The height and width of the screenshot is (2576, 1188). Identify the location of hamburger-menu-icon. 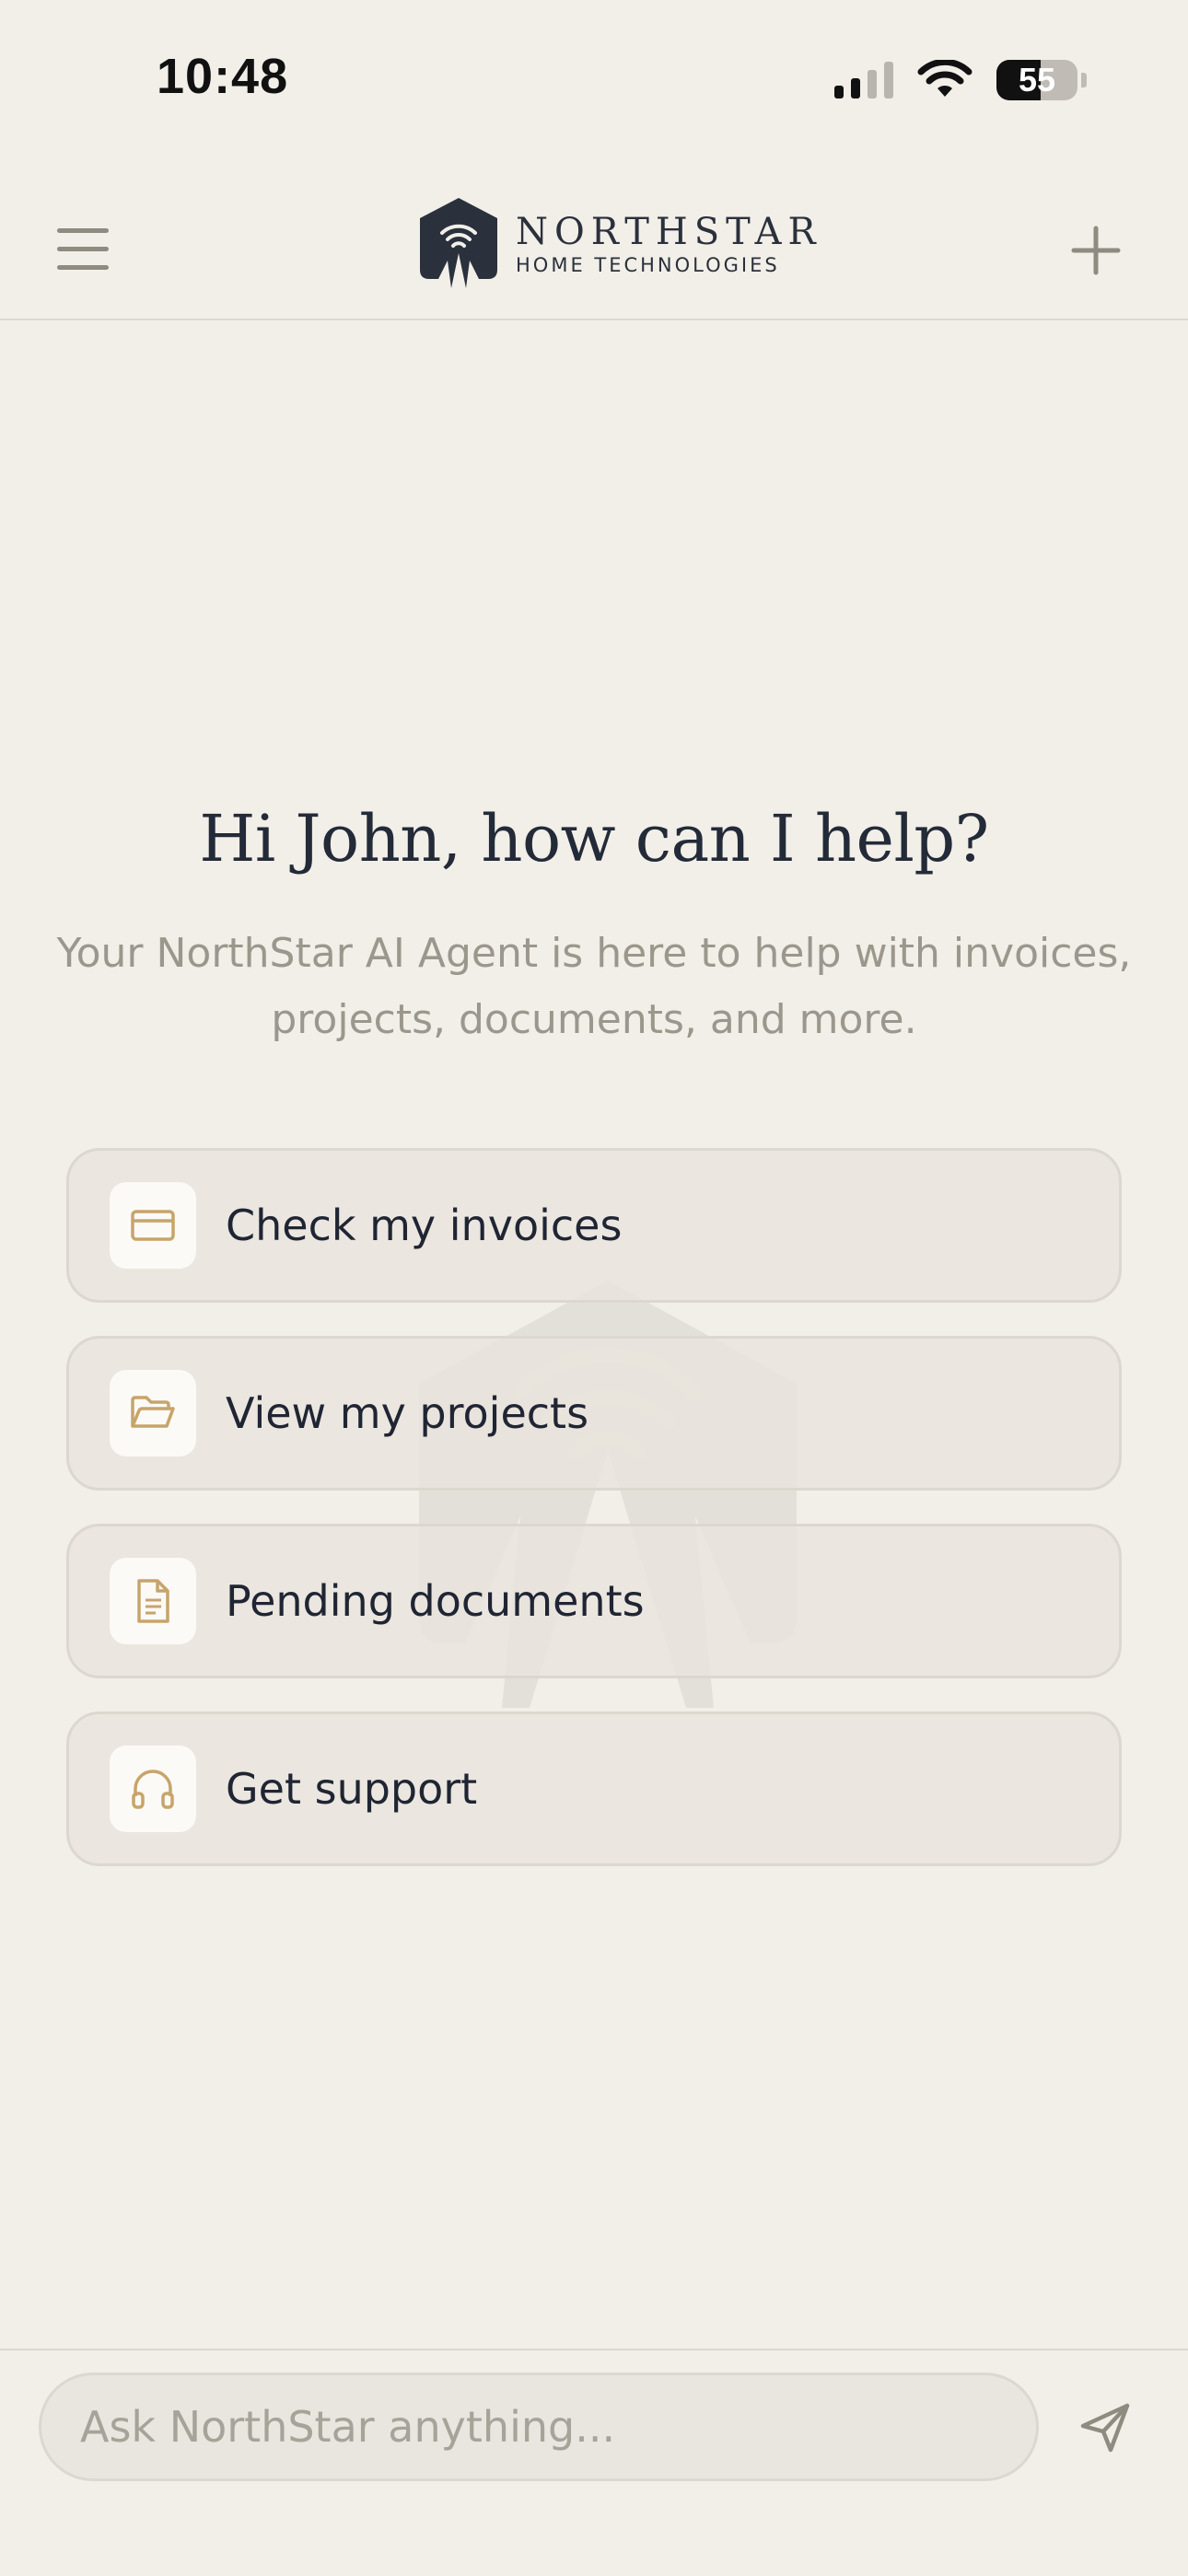
(83, 248).